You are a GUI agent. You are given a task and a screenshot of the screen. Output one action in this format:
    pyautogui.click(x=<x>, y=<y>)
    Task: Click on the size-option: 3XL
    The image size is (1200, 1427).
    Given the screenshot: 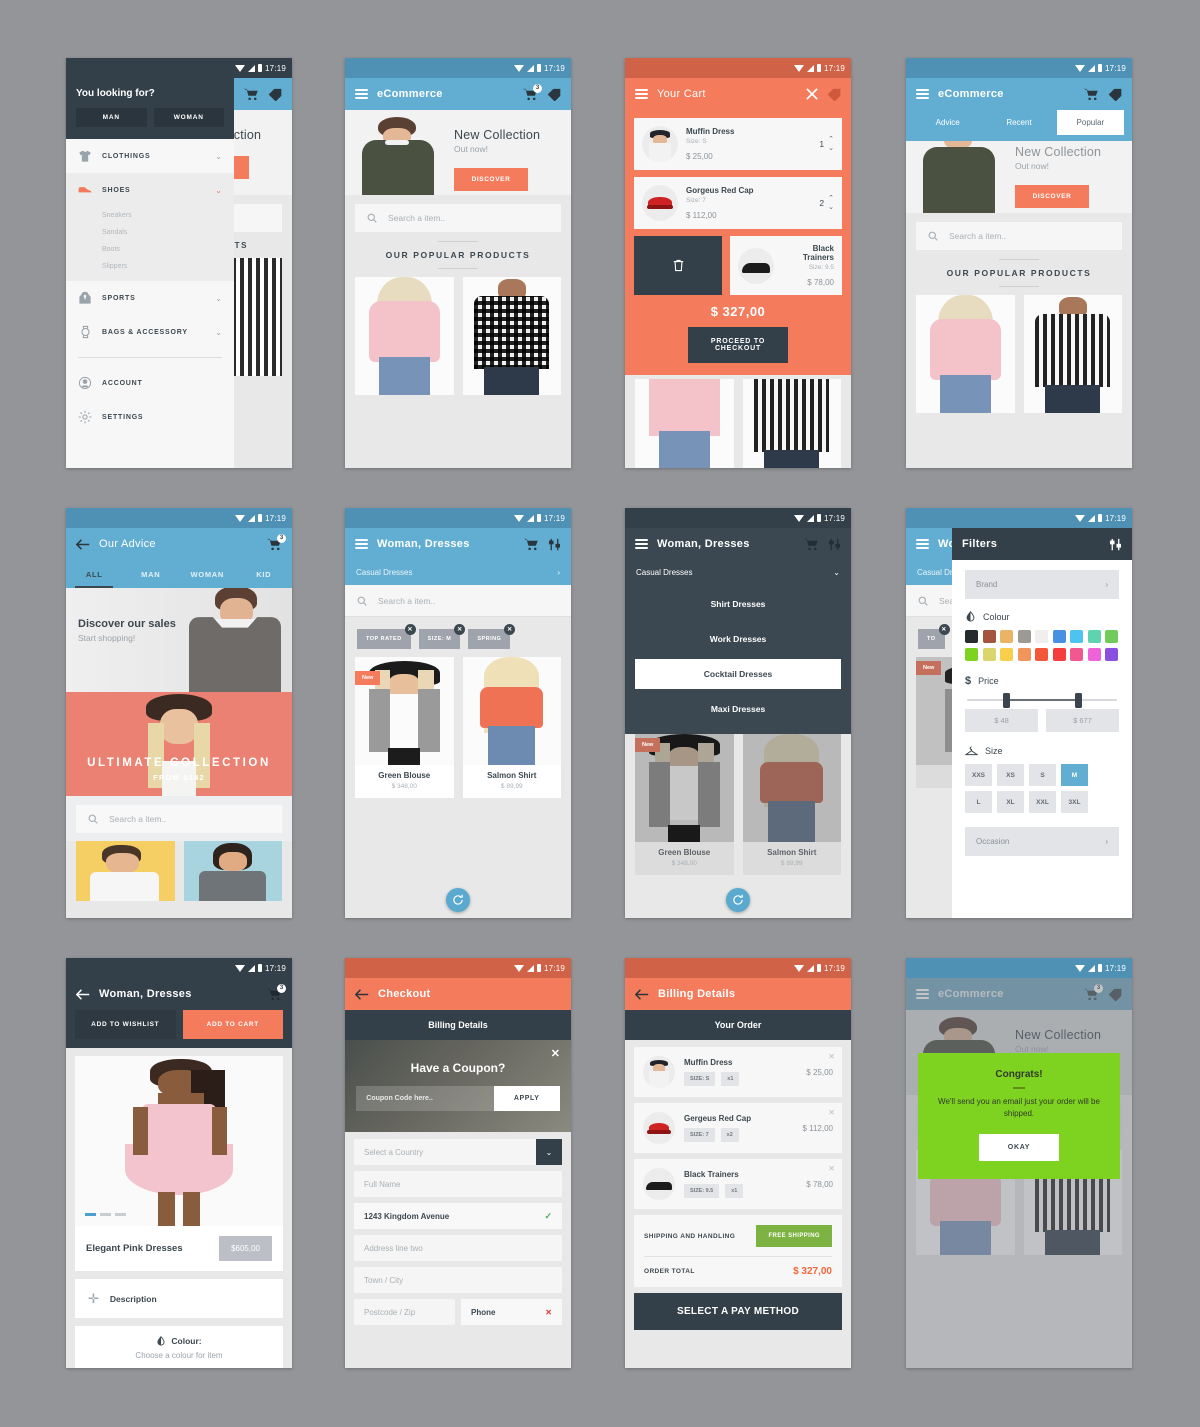 What is the action you would take?
    pyautogui.click(x=1074, y=802)
    